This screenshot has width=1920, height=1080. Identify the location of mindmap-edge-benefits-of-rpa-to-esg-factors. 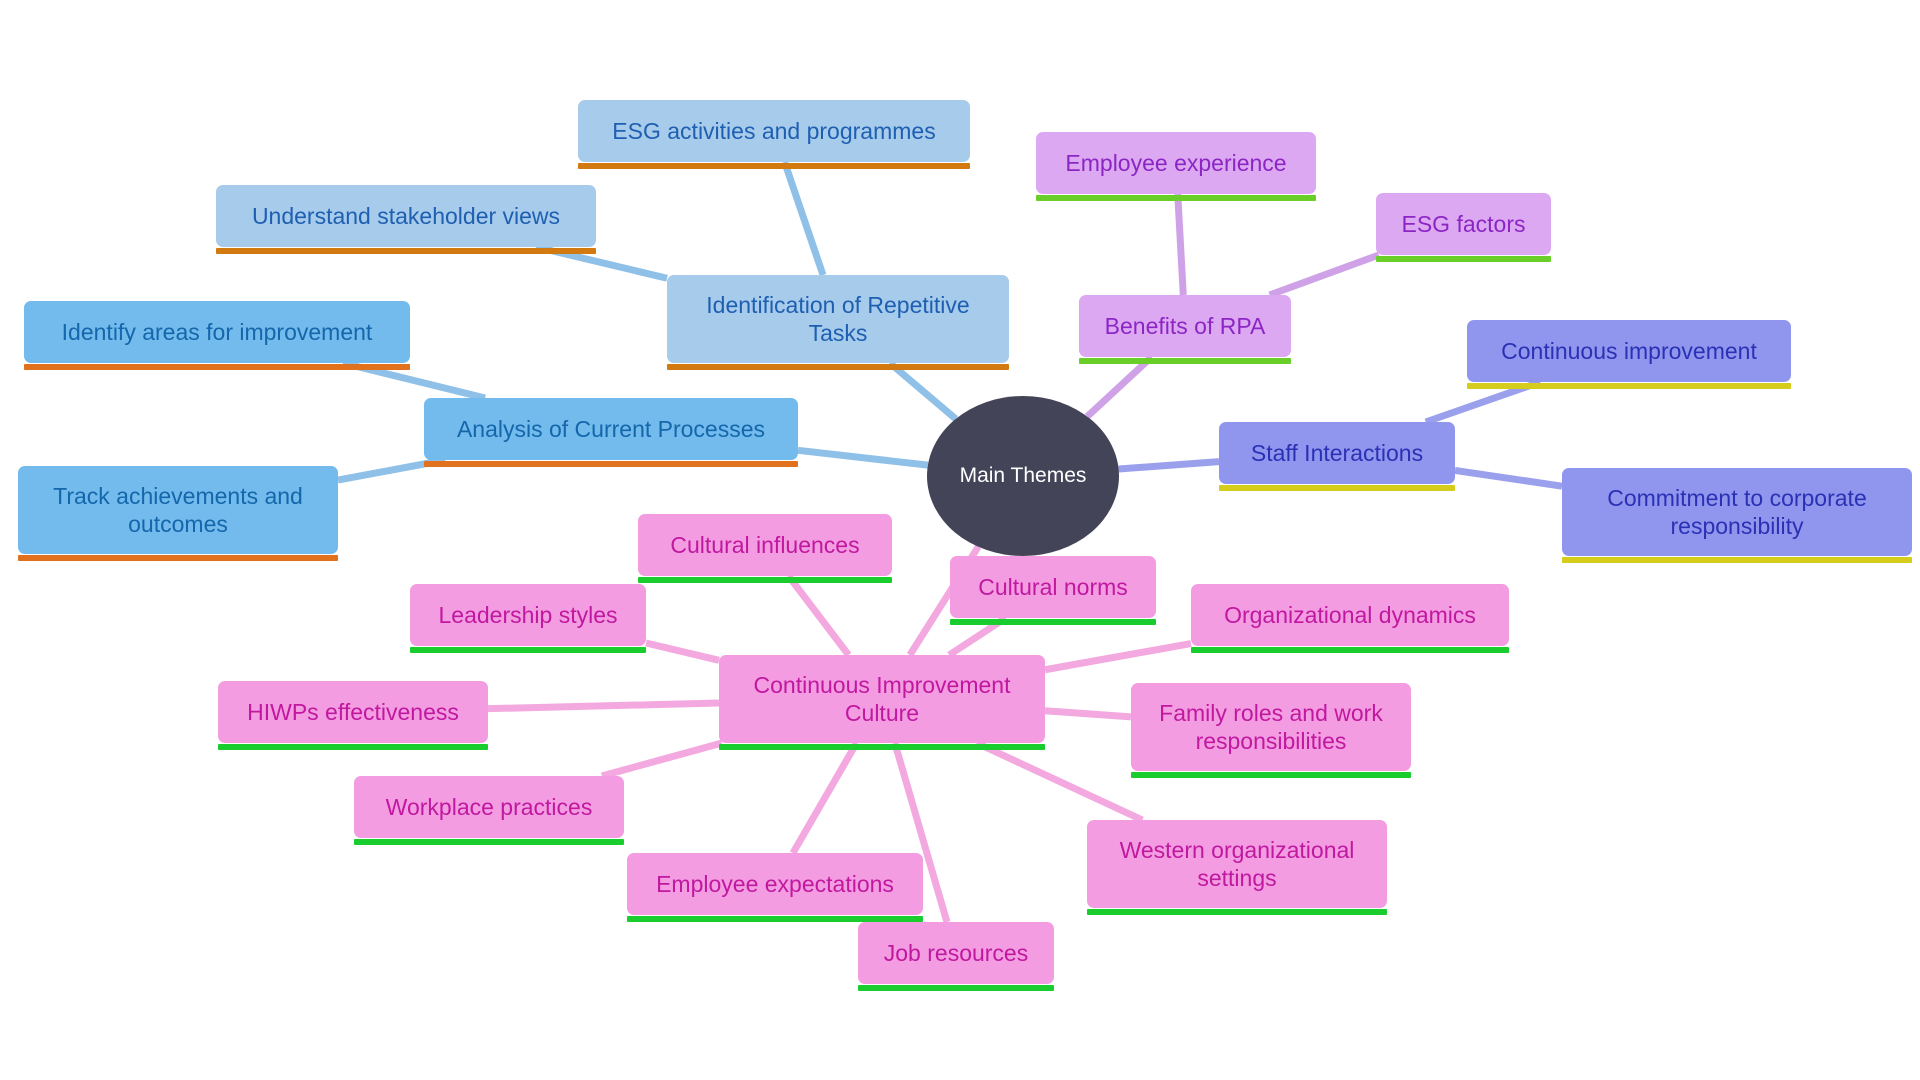
(1324, 275).